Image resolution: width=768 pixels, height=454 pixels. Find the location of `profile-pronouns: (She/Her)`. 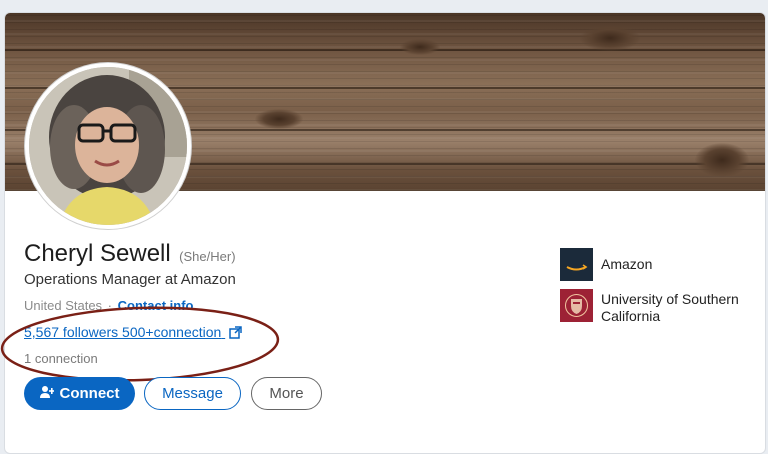

profile-pronouns: (She/Her) is located at coordinates (207, 256).